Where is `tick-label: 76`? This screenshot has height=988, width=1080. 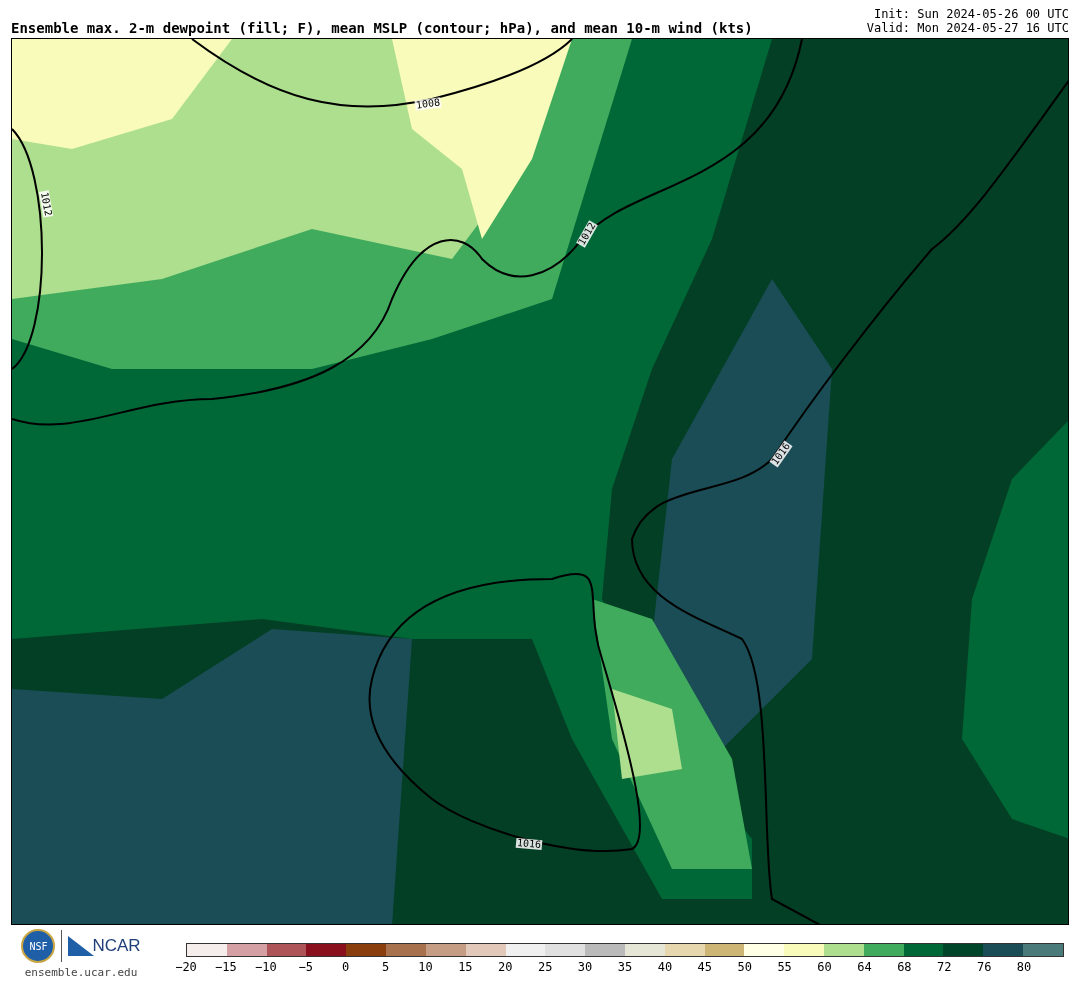 tick-label: 76 is located at coordinates (984, 967).